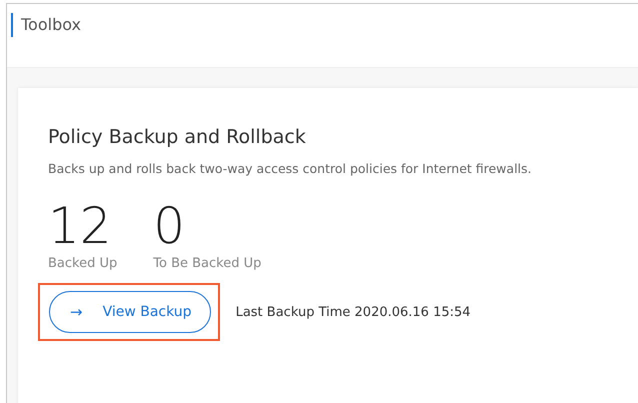 This screenshot has width=638, height=403. I want to click on last-backup-time: Last Backup Time 2020.06.16 15:54, so click(353, 312).